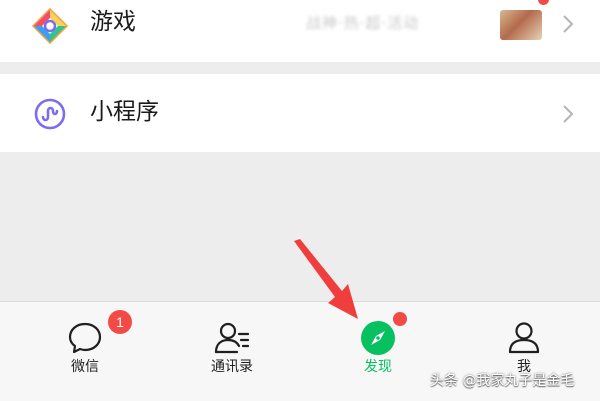  What do you see at coordinates (326, 279) in the screenshot?
I see `annotation-arrow-icon` at bounding box center [326, 279].